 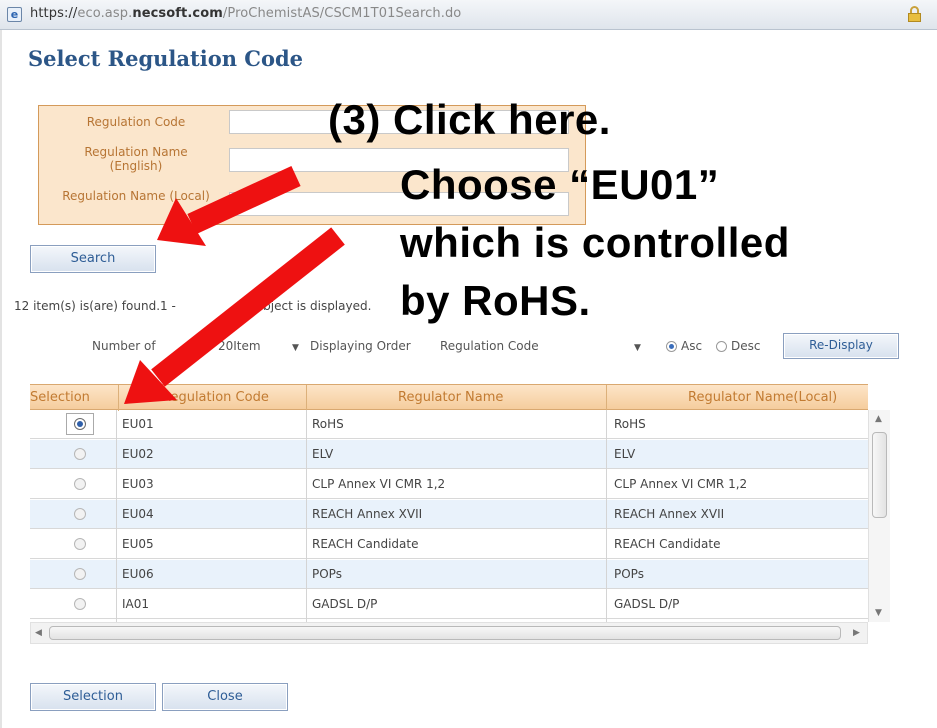 What do you see at coordinates (295, 348) in the screenshot?
I see `number-dropdown-icon: ▼` at bounding box center [295, 348].